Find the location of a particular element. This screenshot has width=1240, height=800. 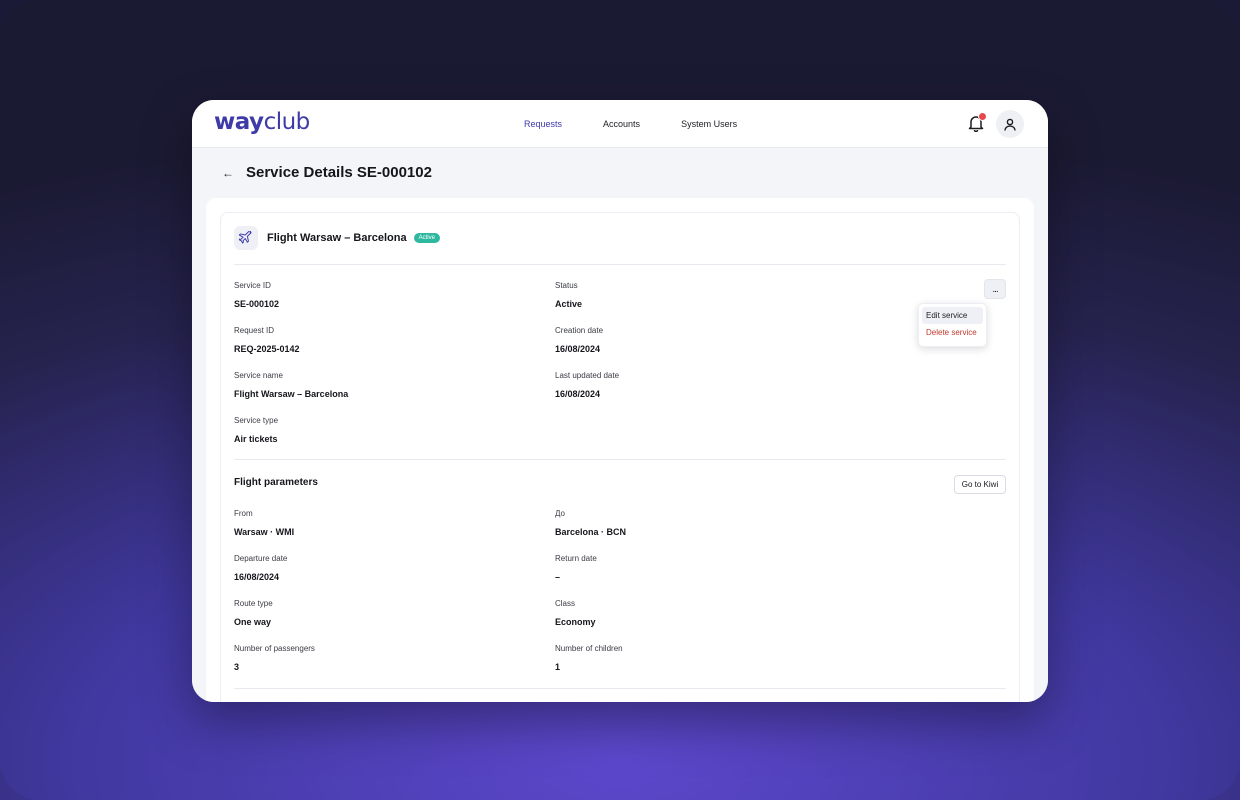

field-departure-date: Departure date 16/08/2024 is located at coordinates (261, 568).